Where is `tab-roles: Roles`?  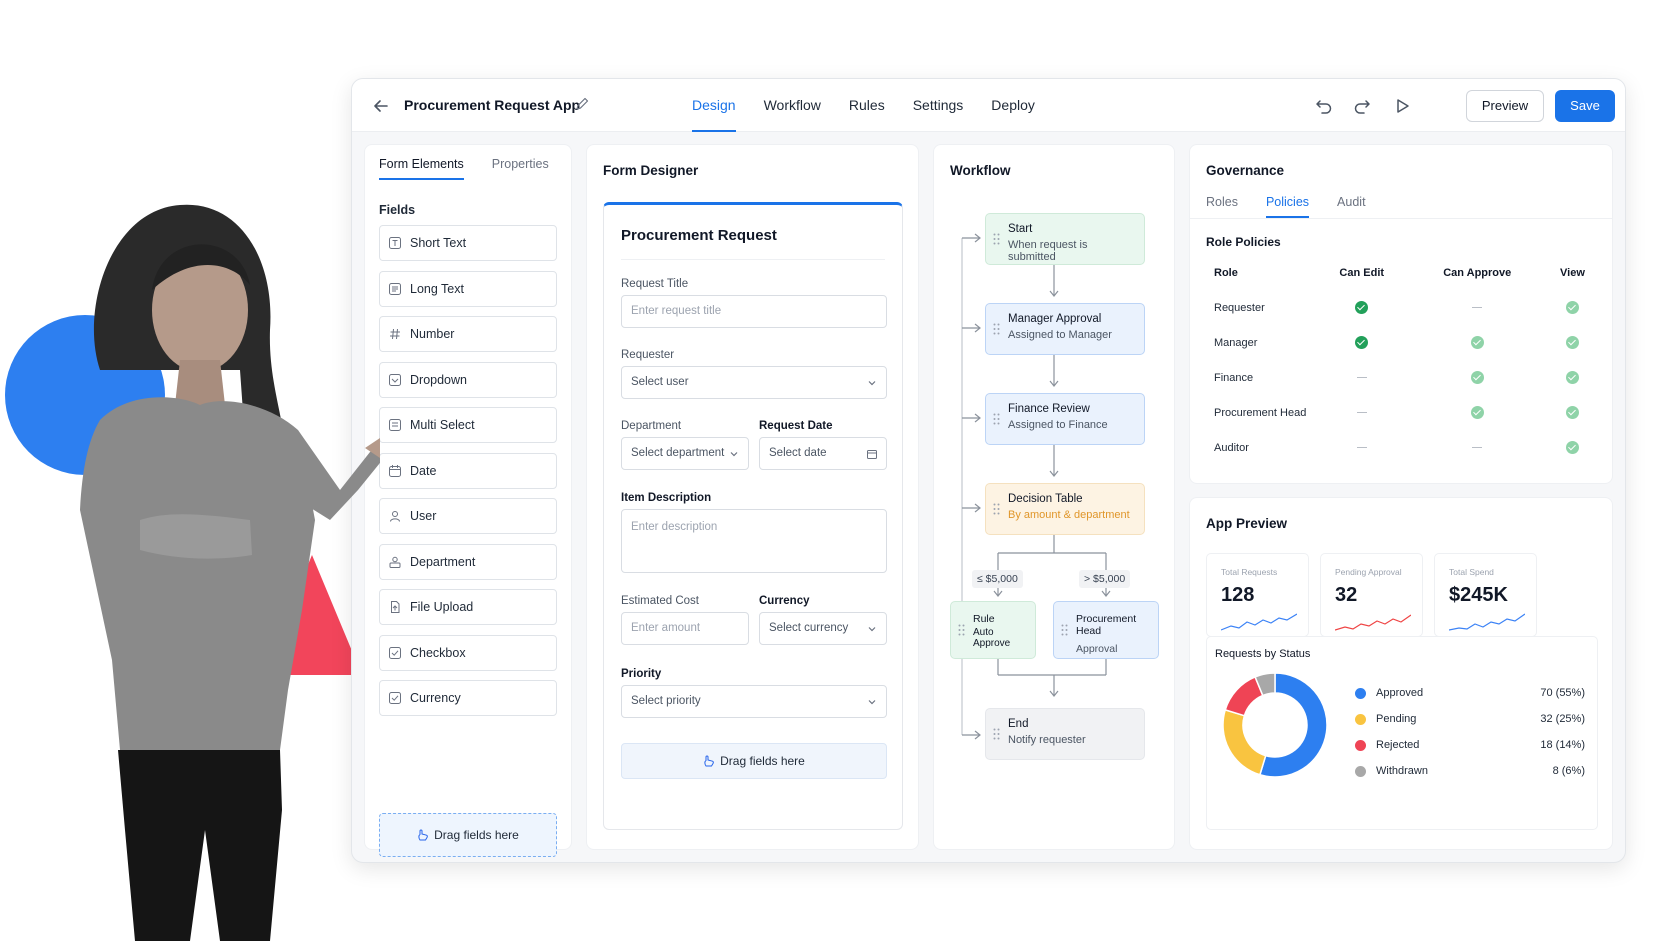 tab-roles: Roles is located at coordinates (1222, 206).